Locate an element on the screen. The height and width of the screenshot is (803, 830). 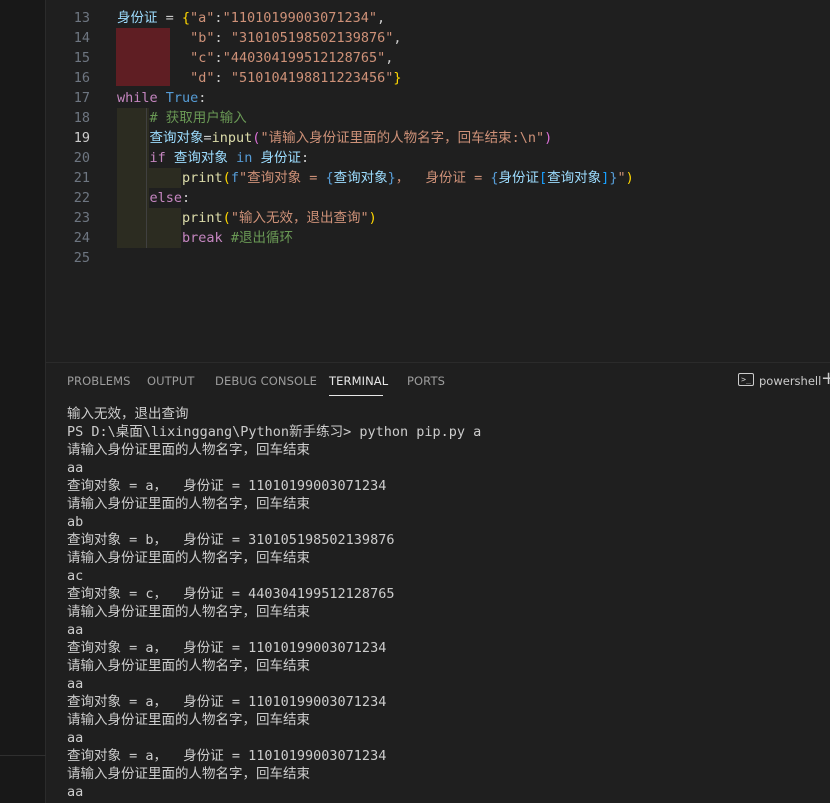
code-line: 17 while True: is located at coordinates (438, 98).